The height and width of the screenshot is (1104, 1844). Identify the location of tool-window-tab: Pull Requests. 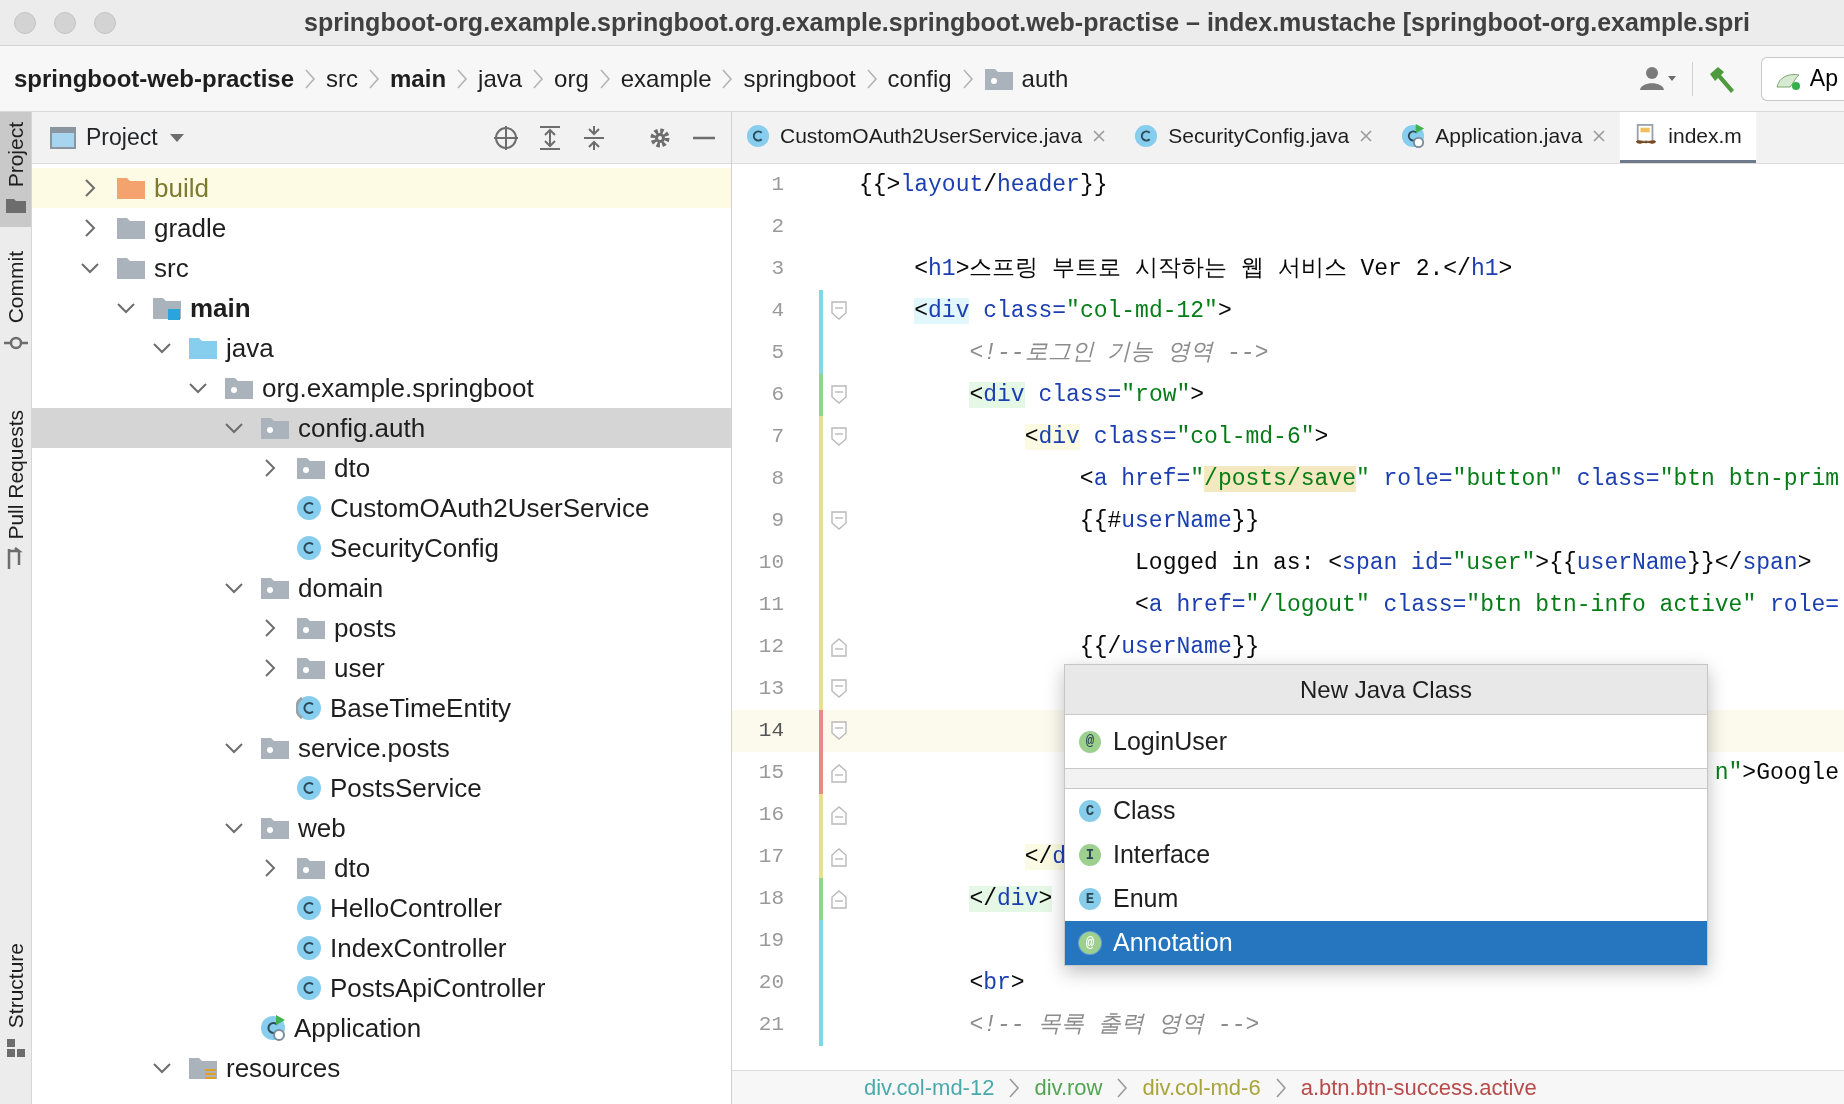
(15, 489).